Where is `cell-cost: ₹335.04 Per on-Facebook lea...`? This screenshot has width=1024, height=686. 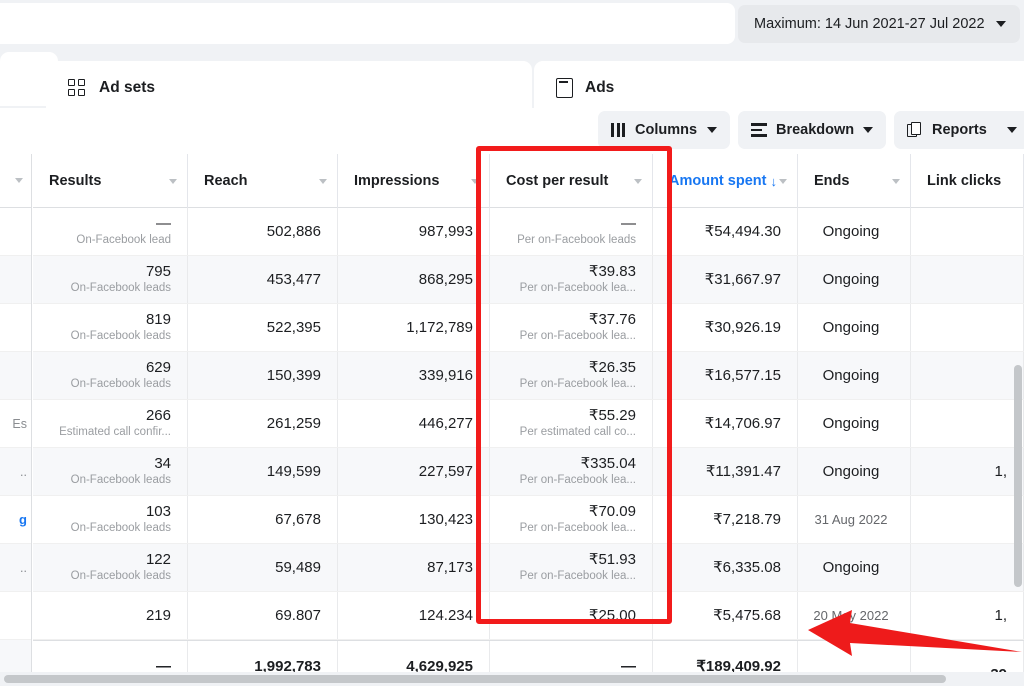 cell-cost: ₹335.04 Per on-Facebook lea... is located at coordinates (571, 471).